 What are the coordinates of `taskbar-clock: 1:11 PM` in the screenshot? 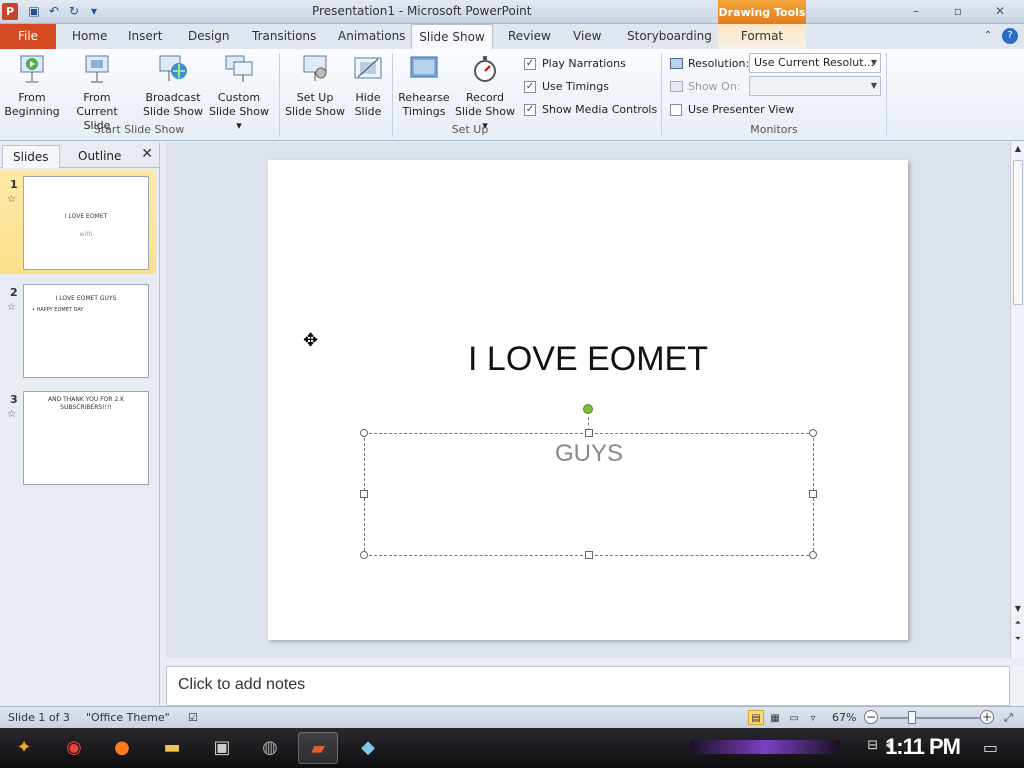 It's located at (923, 747).